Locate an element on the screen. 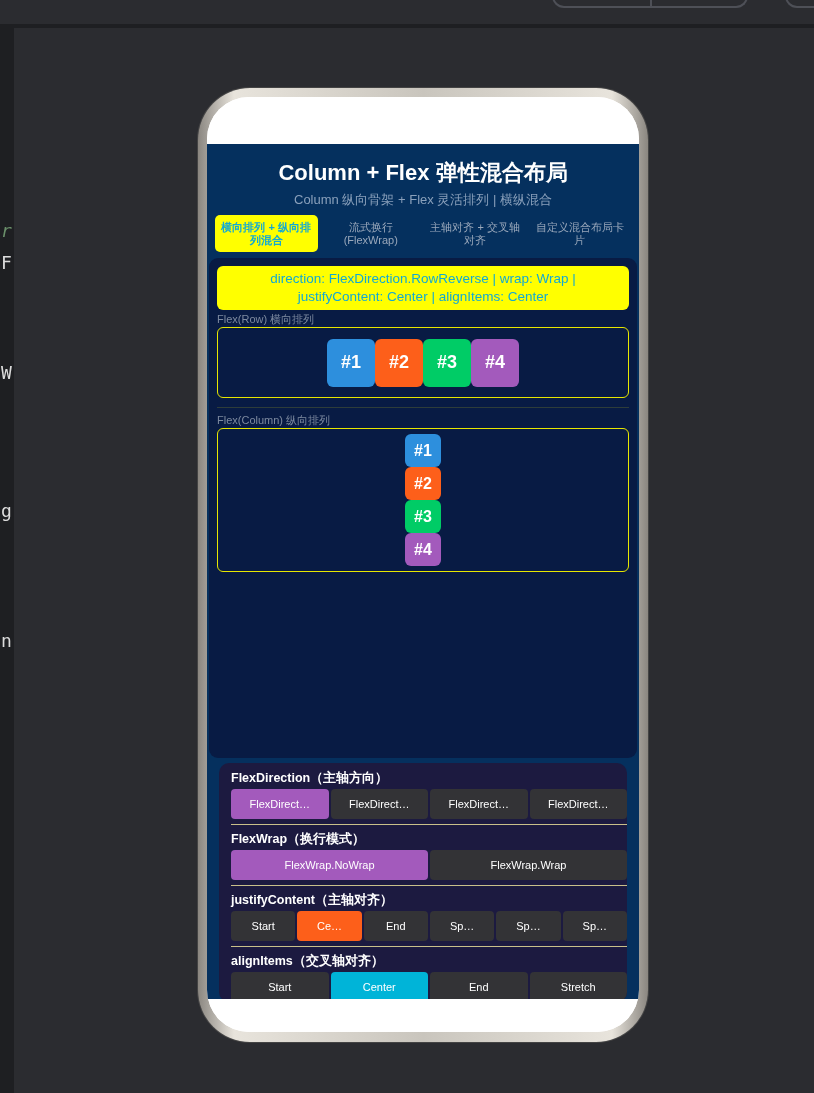  option-button: FlexWrap.Wrap is located at coordinates (528, 865).